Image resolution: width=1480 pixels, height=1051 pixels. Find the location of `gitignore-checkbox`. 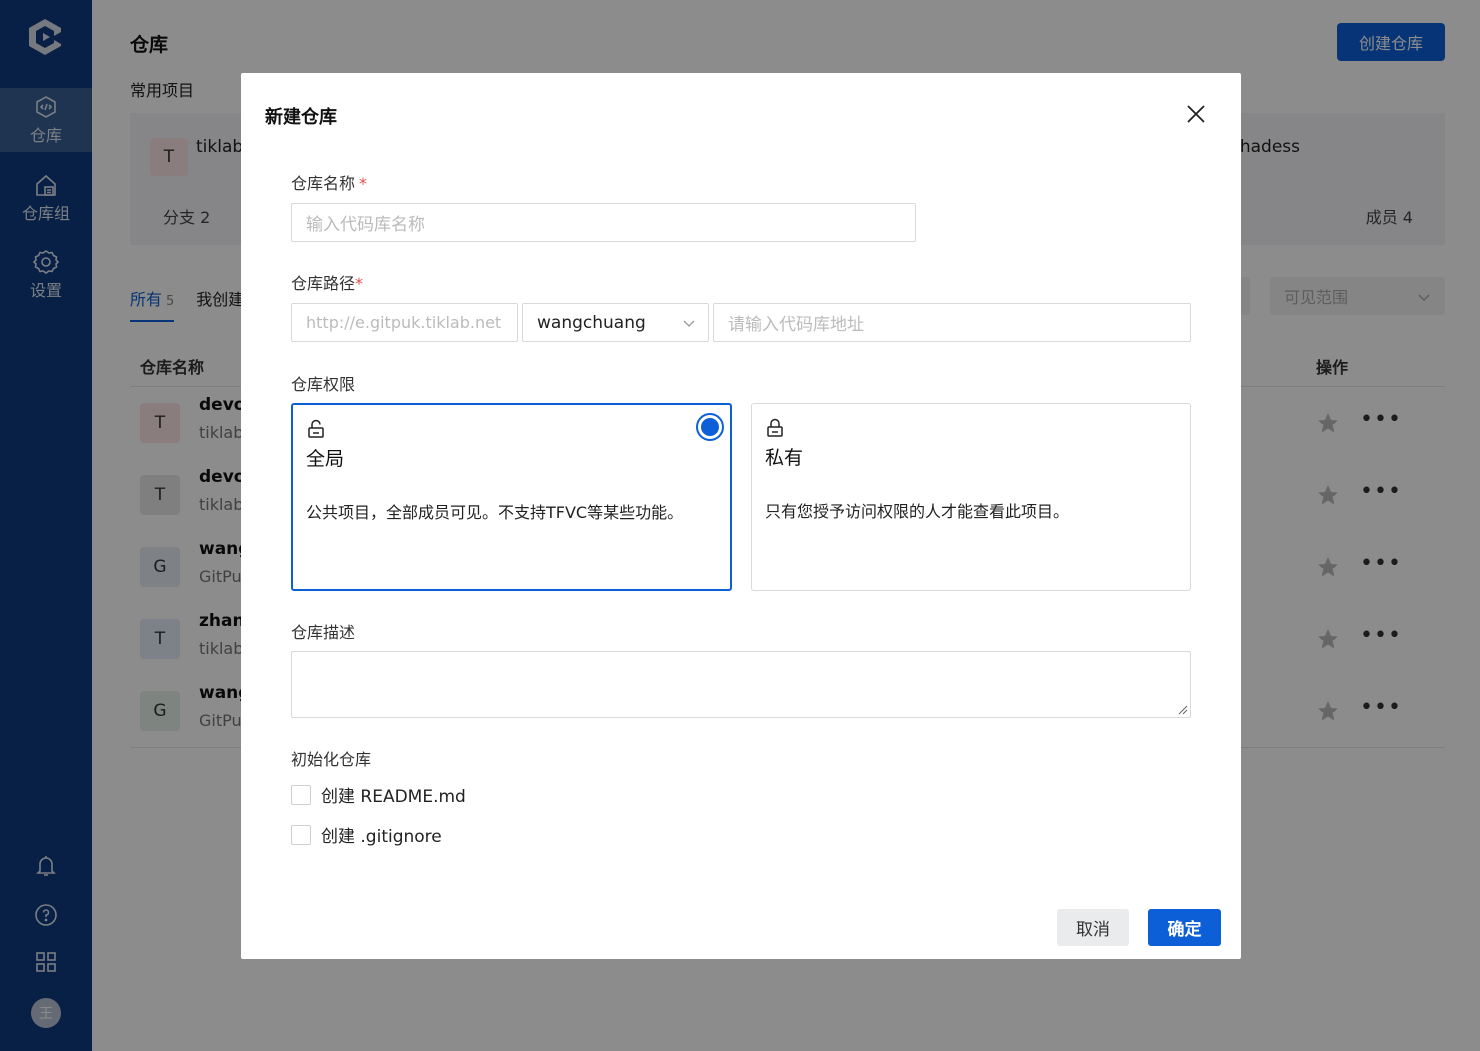

gitignore-checkbox is located at coordinates (301, 834).